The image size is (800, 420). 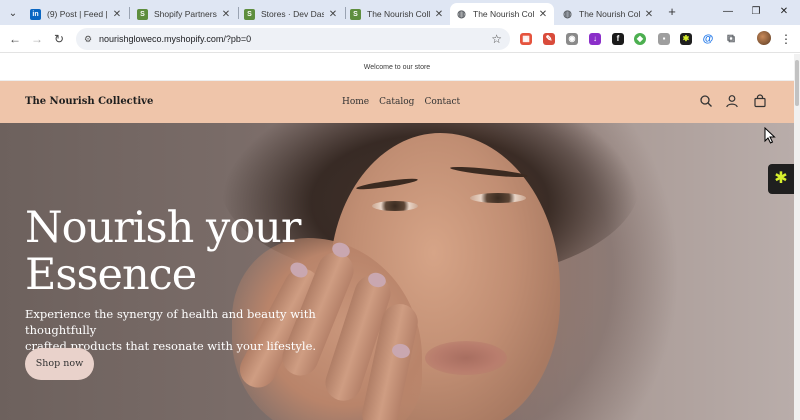 What do you see at coordinates (397, 67) in the screenshot?
I see `announcement-bar: Welcome to our store` at bounding box center [397, 67].